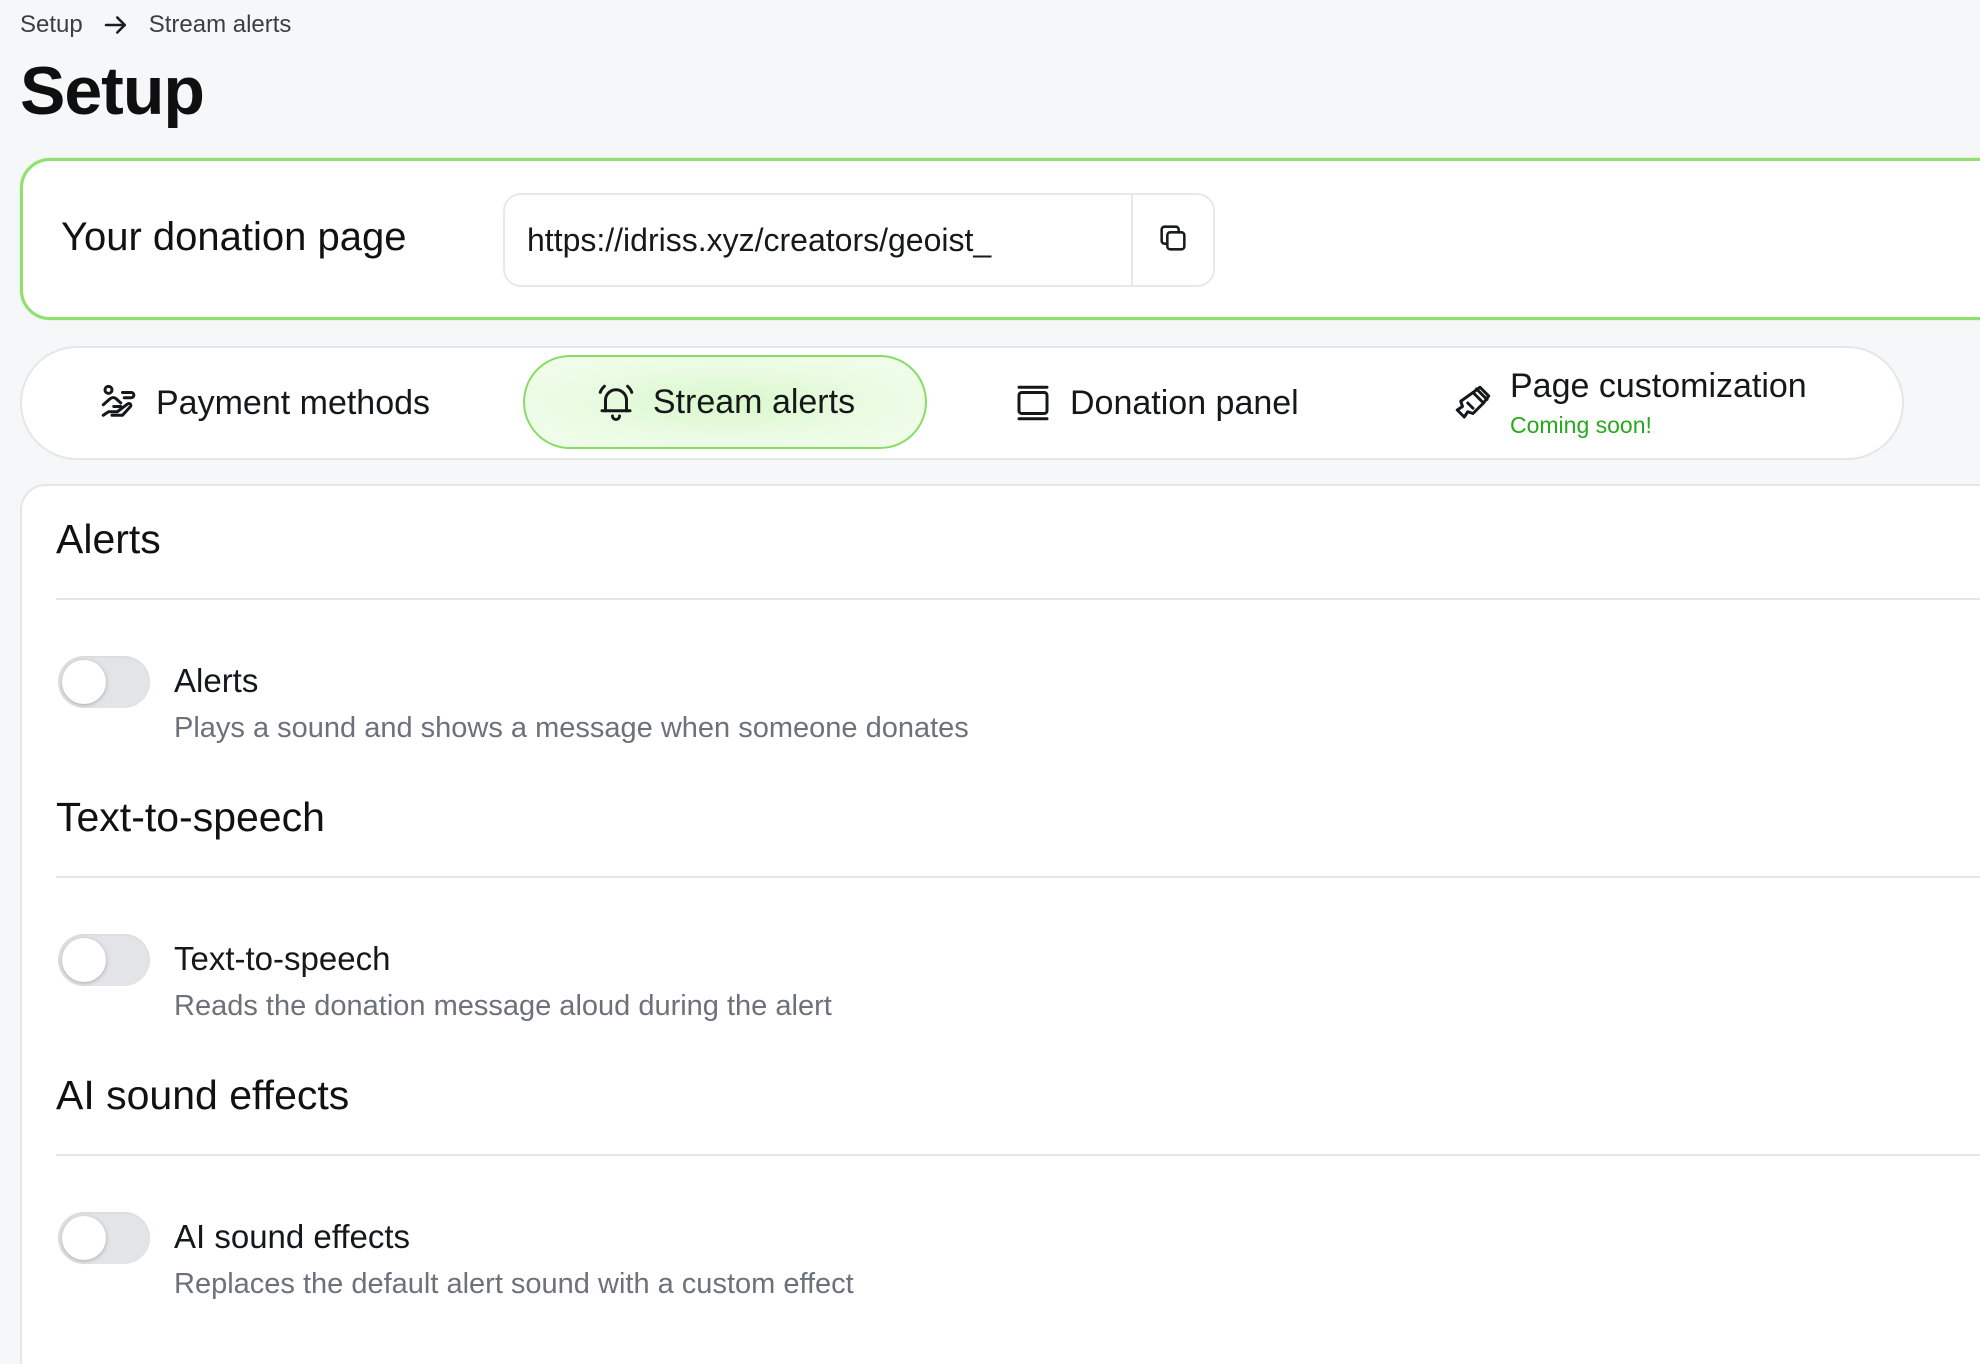  I want to click on tab-payment-methods: Payment methods, so click(264, 403).